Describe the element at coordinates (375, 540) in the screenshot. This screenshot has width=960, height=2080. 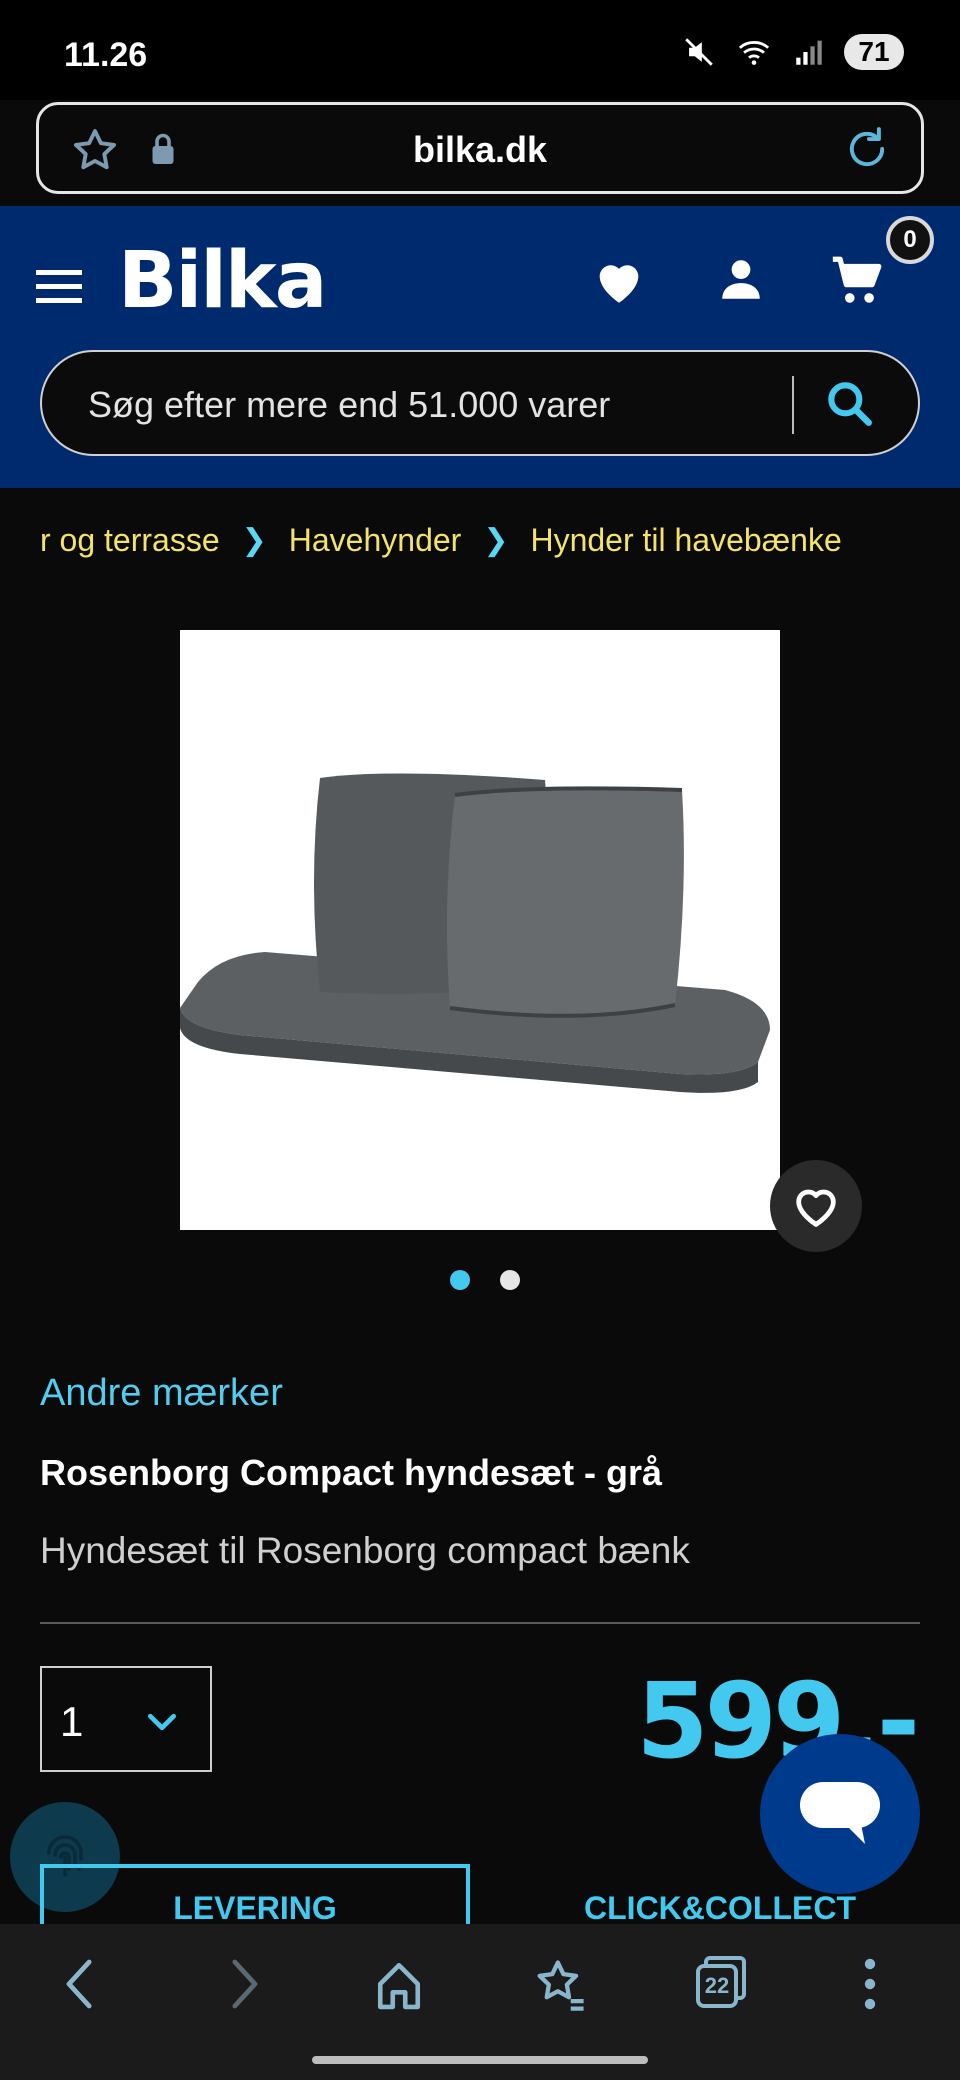
I see `breadcrumb-item: Havehynder` at that location.